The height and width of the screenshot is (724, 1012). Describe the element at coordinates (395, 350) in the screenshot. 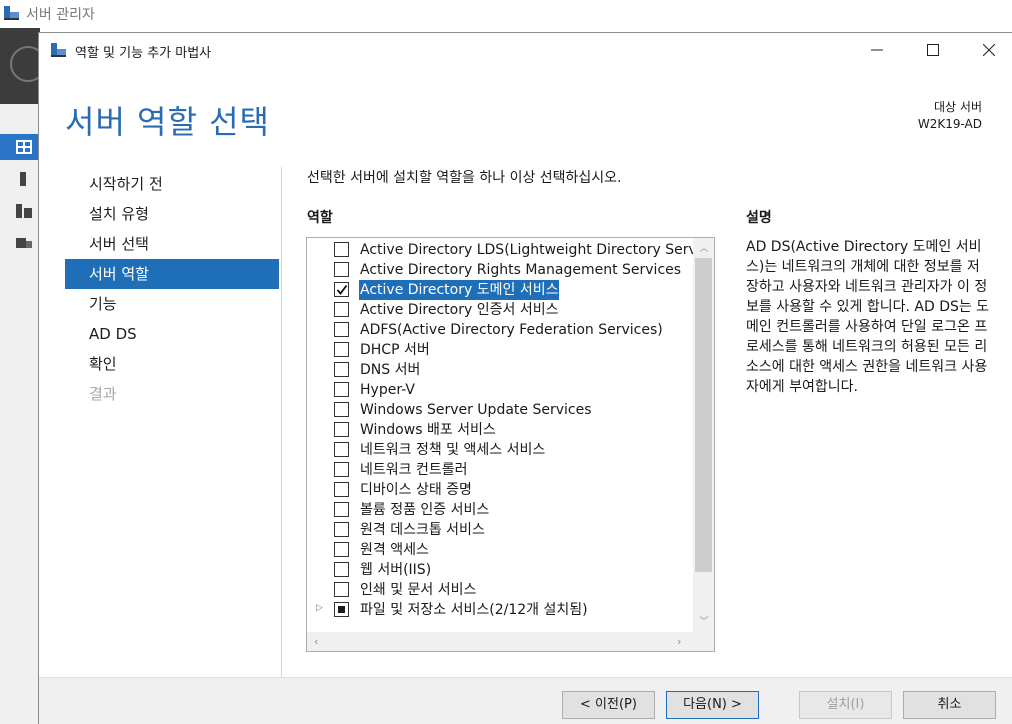

I see `role-label: DHCP 서버` at that location.